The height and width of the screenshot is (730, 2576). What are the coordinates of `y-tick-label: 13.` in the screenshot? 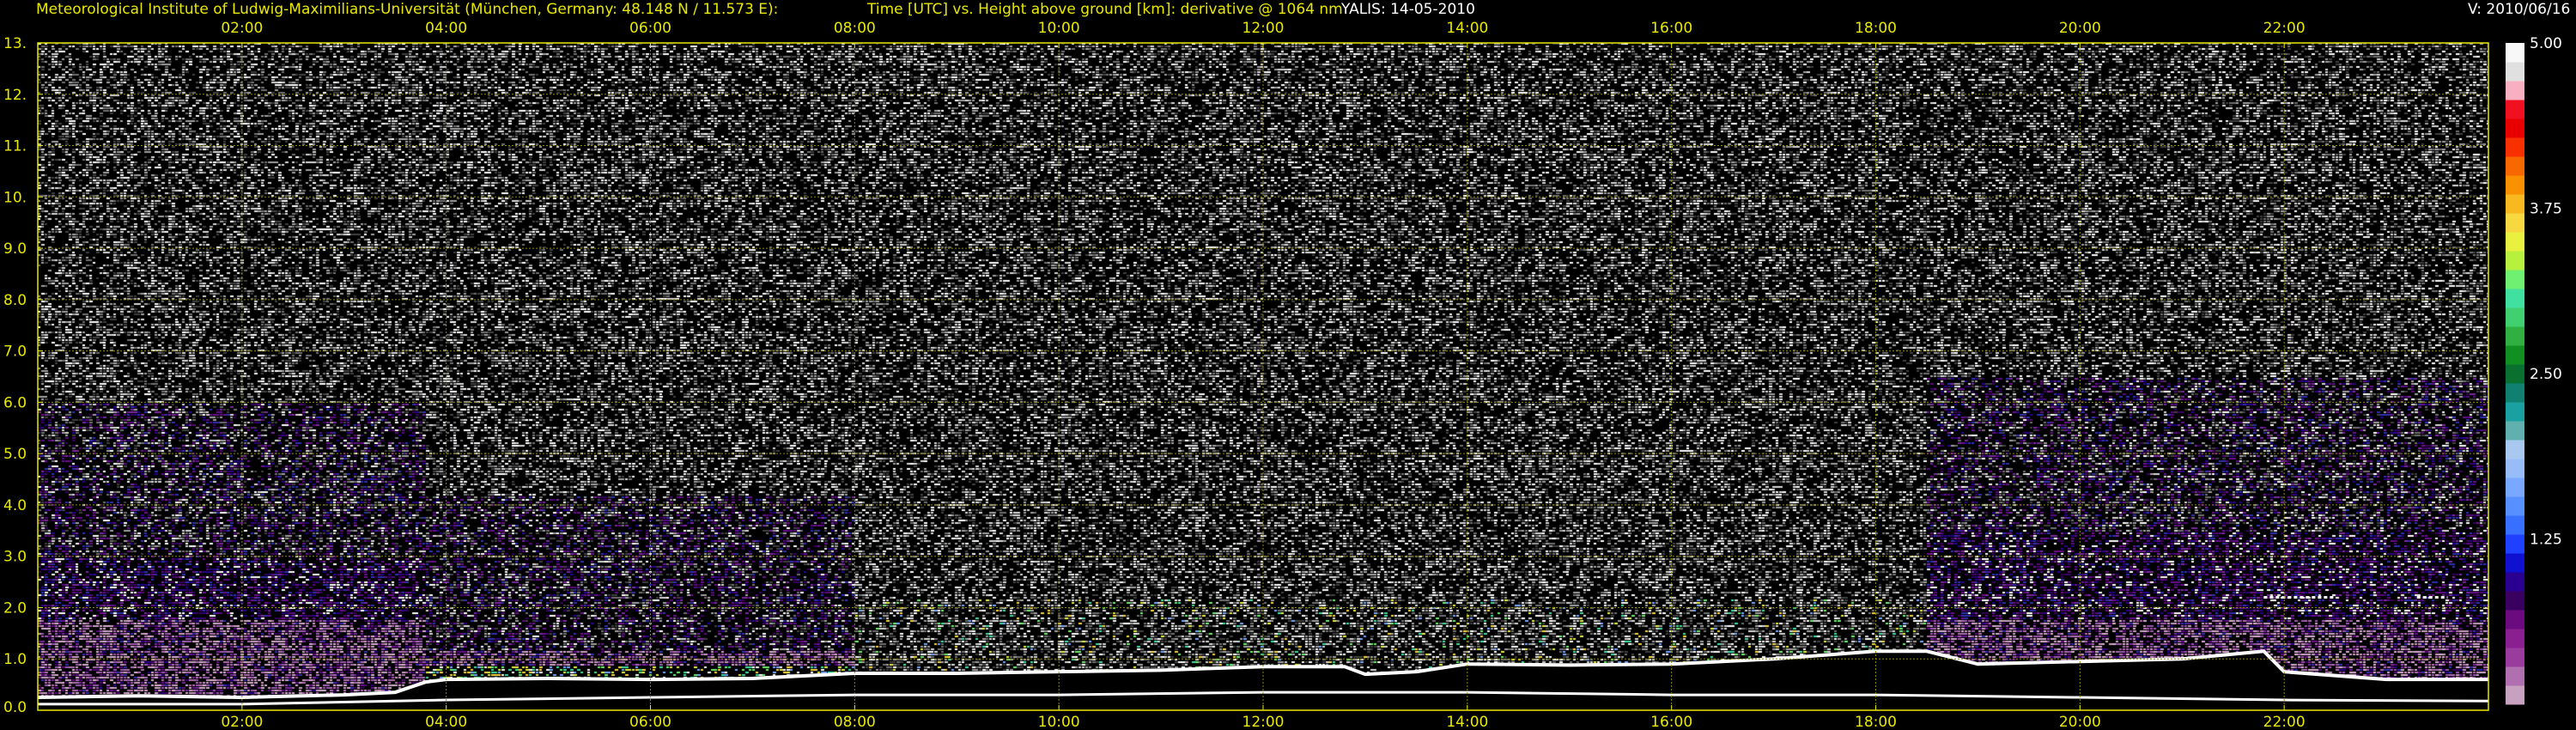 It's located at (15, 43).